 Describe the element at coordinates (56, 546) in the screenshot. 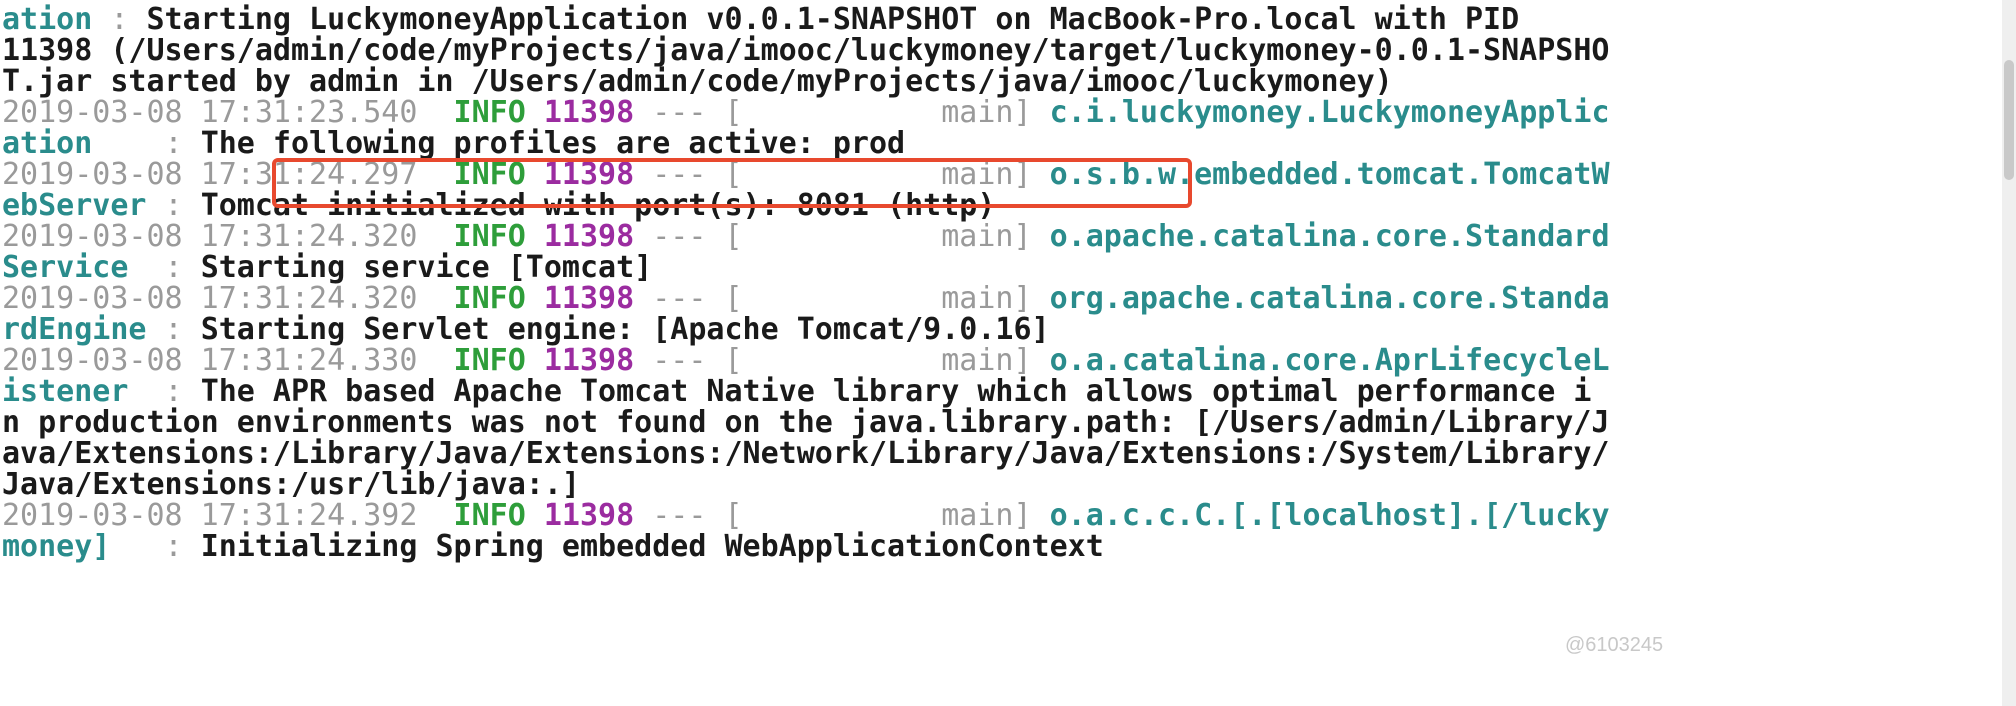

I see `logger-name: money]` at that location.